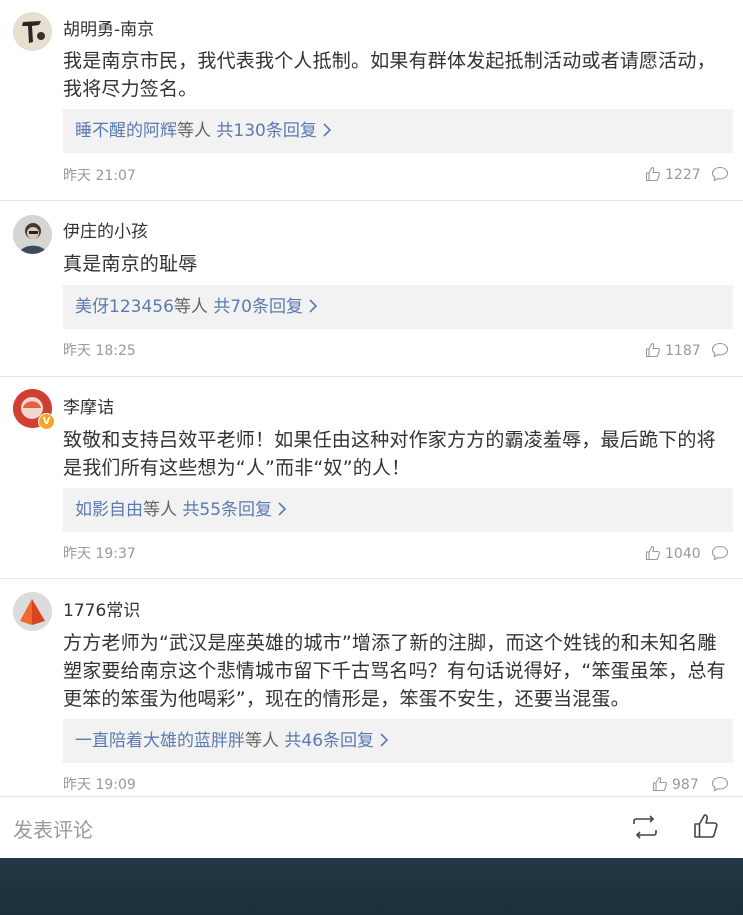 This screenshot has height=915, width=743. What do you see at coordinates (227, 510) in the screenshot?
I see `reply-count: 共55条回复` at bounding box center [227, 510].